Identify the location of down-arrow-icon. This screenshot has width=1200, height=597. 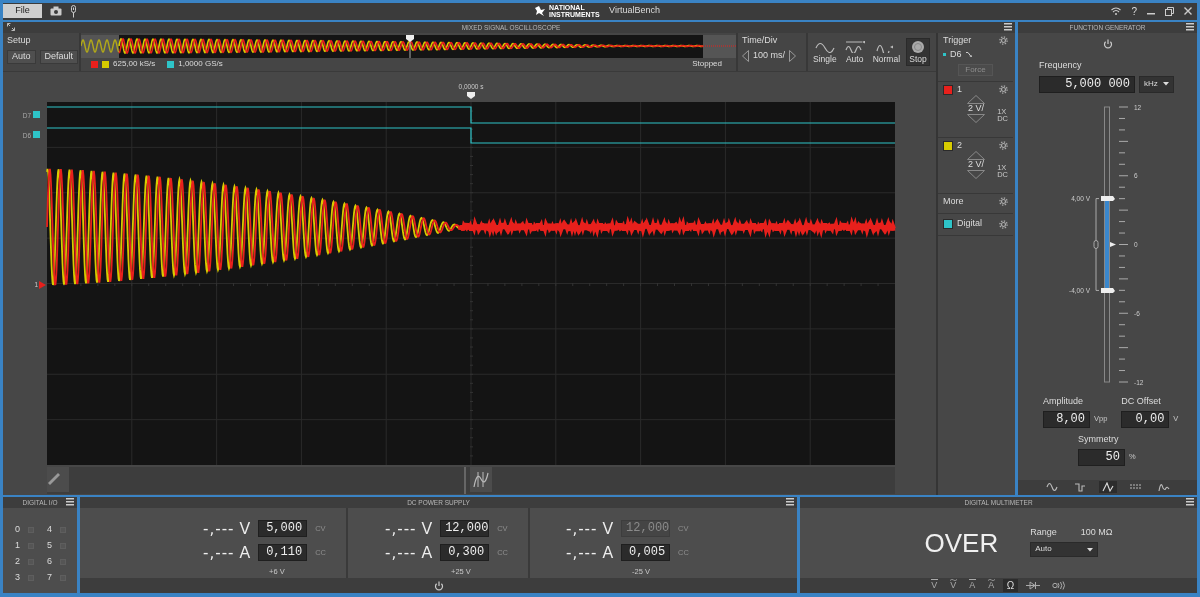
(976, 118).